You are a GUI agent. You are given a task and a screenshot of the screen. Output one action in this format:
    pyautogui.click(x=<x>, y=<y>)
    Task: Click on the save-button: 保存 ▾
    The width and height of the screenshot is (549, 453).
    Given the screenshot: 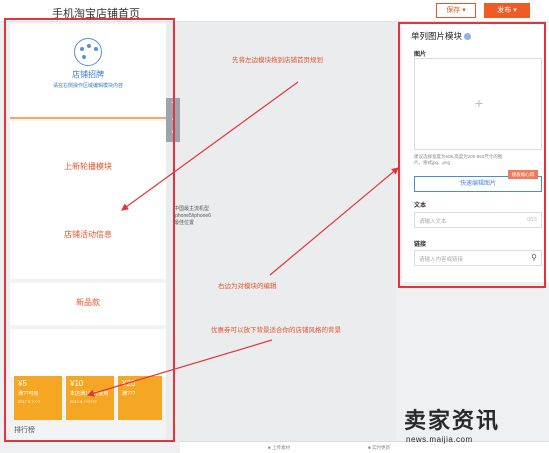 What is the action you would take?
    pyautogui.click(x=456, y=10)
    